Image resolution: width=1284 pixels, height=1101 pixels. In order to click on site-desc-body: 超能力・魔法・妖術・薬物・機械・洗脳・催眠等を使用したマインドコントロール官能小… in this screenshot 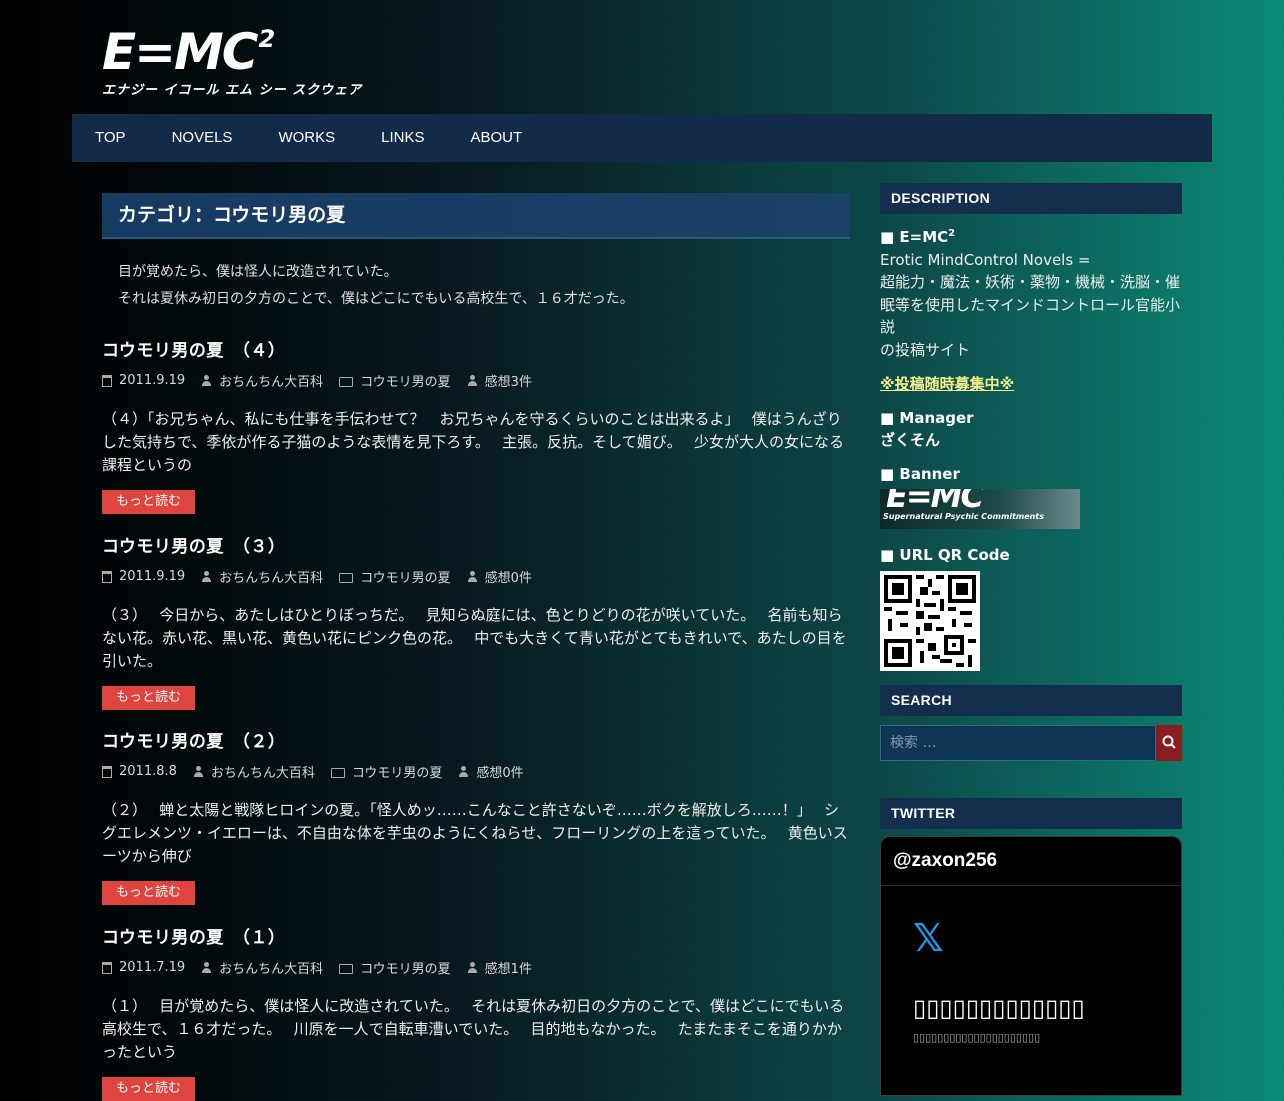, I will do `click(1030, 304)`.